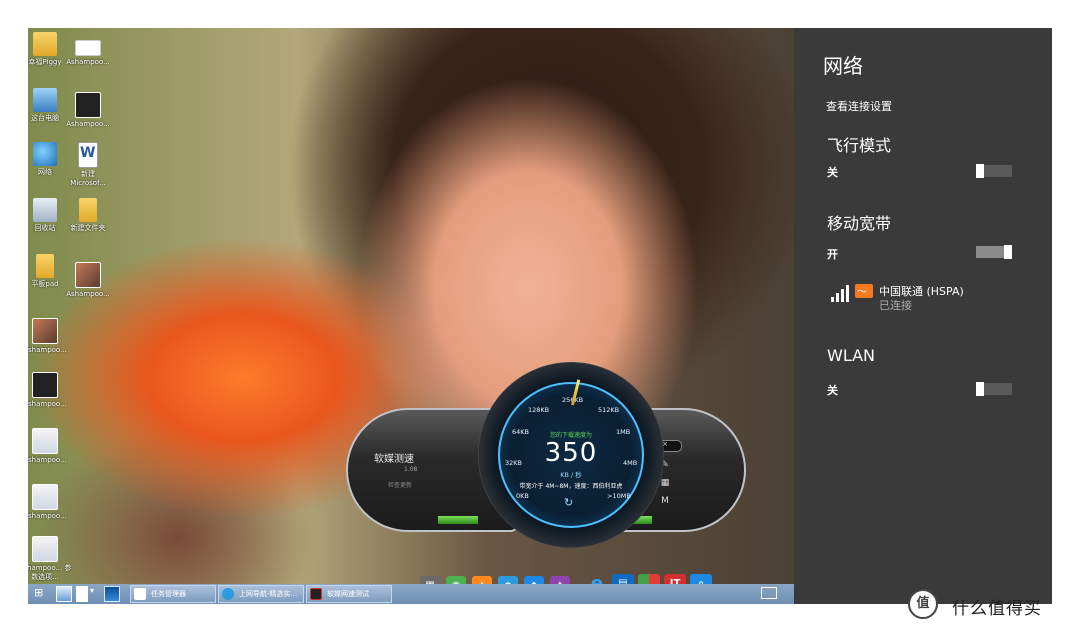  I want to click on document-icon, so click(82, 594).